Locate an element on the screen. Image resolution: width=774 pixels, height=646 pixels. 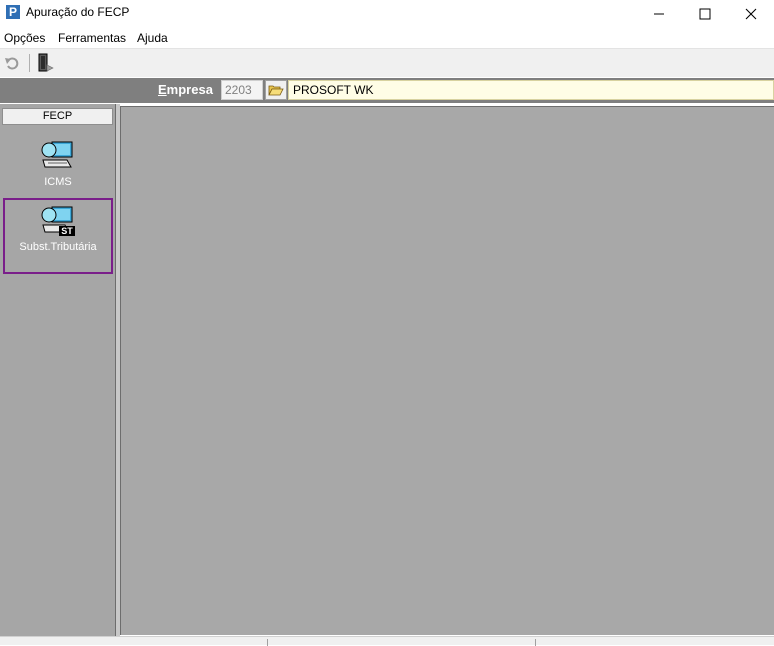
maximize-icon is located at coordinates (705, 13).